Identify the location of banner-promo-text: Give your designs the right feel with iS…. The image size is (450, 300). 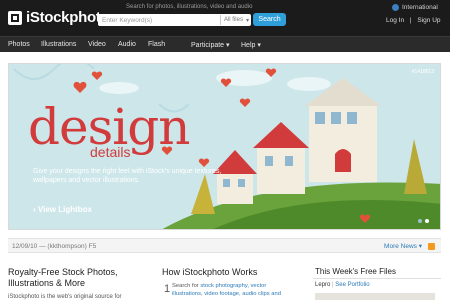
(127, 176).